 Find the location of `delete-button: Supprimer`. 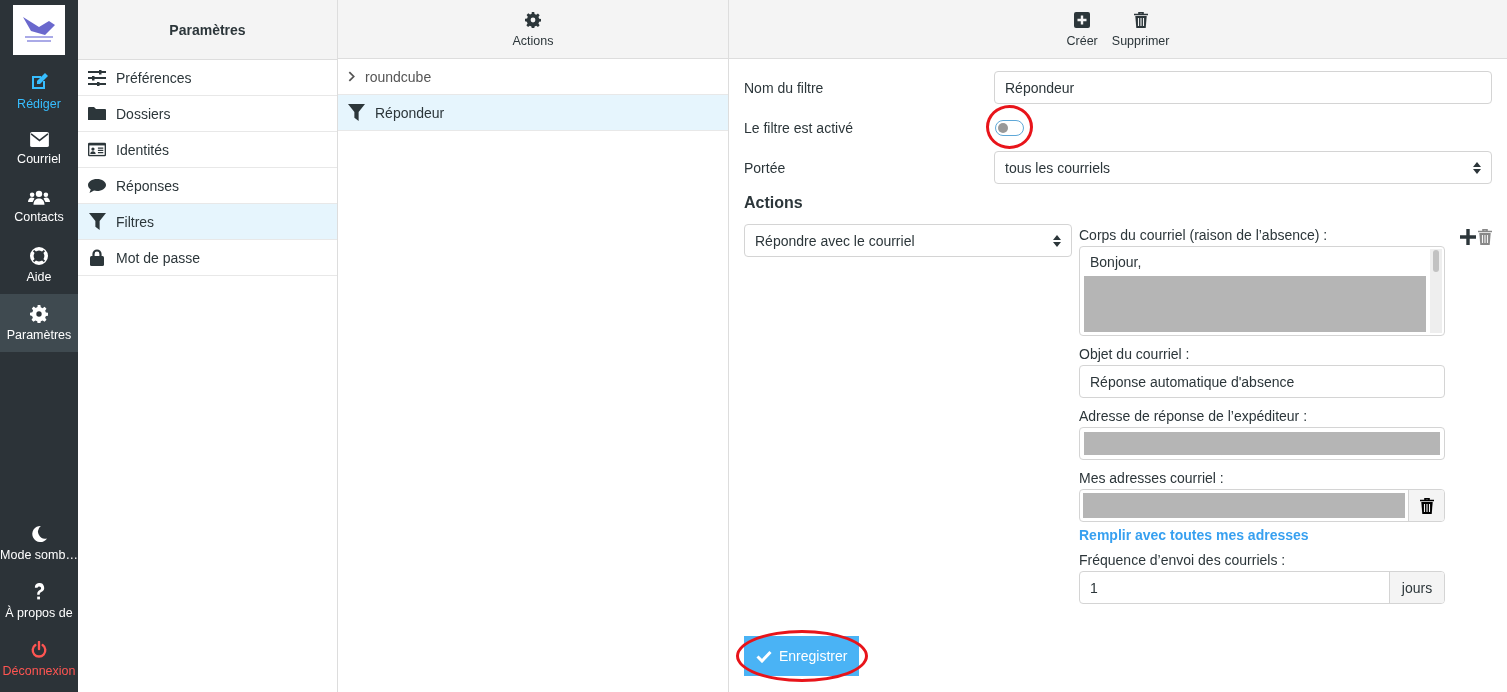

delete-button: Supprimer is located at coordinates (1140, 30).